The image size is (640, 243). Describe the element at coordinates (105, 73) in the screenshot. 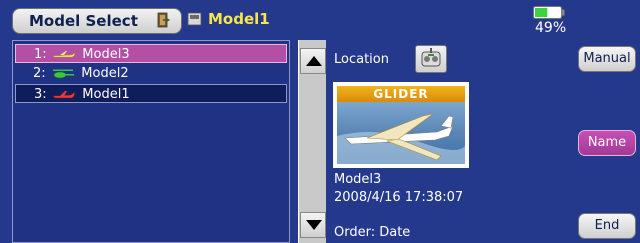

I see `list-item-label: Model2` at that location.